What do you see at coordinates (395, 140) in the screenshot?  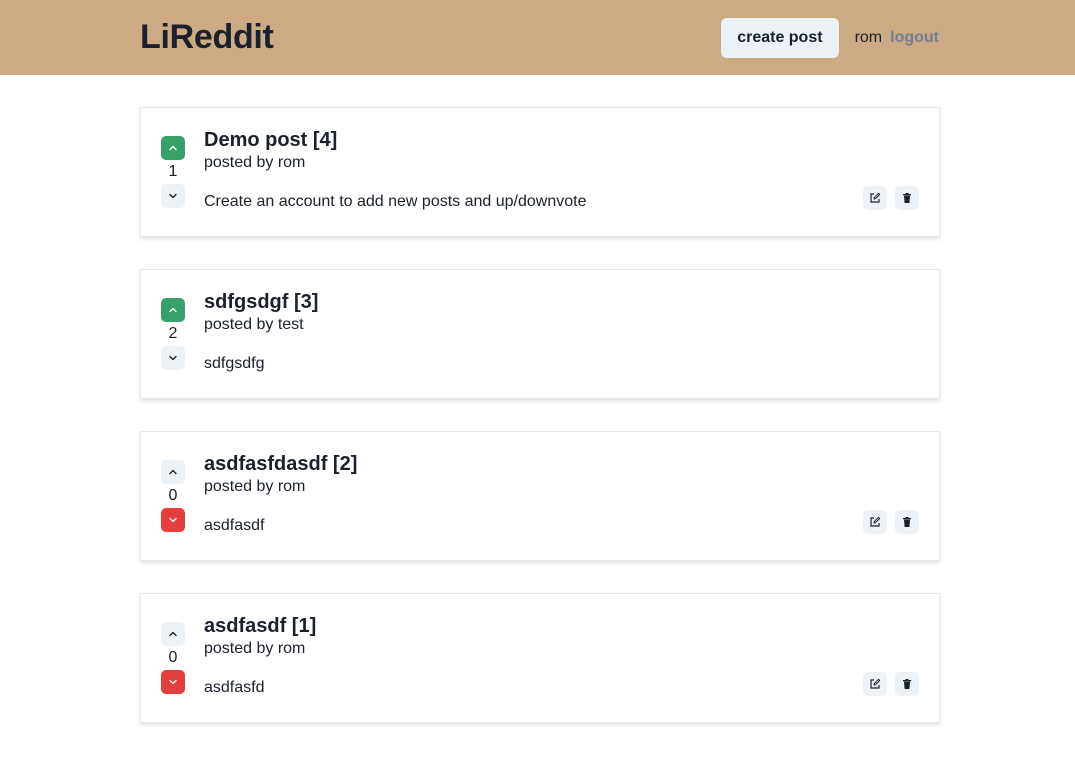 I see `post-title: Demo post [4]` at bounding box center [395, 140].